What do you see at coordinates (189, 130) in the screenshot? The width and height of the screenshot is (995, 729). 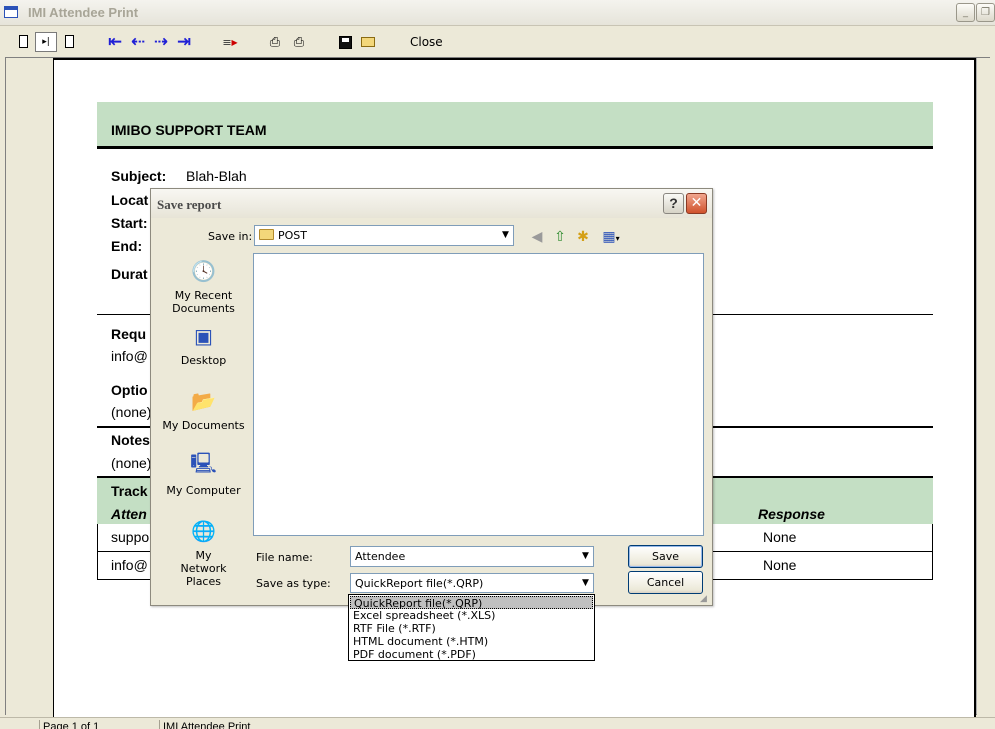 I see `team-name: IMIBO SUPPORT TEAM` at bounding box center [189, 130].